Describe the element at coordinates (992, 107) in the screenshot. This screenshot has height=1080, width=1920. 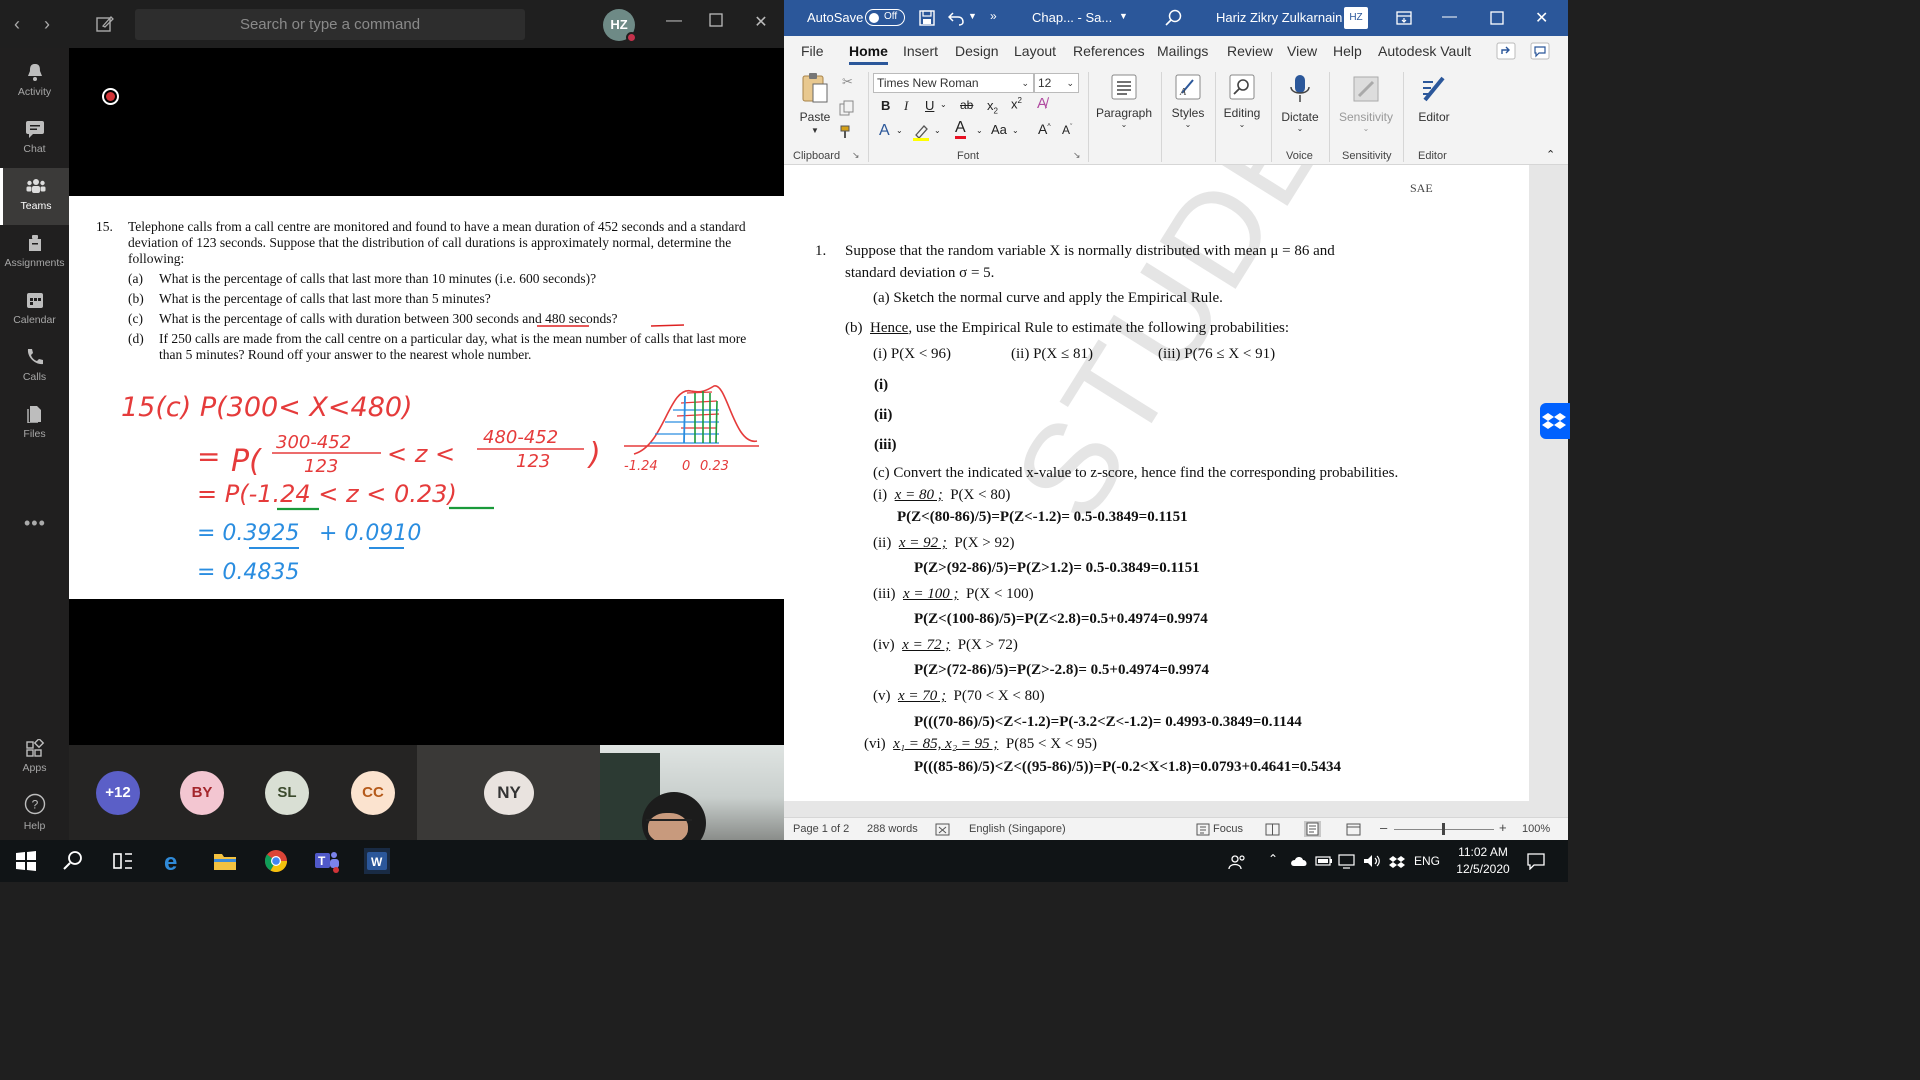
I see `subscript-button: x2` at that location.